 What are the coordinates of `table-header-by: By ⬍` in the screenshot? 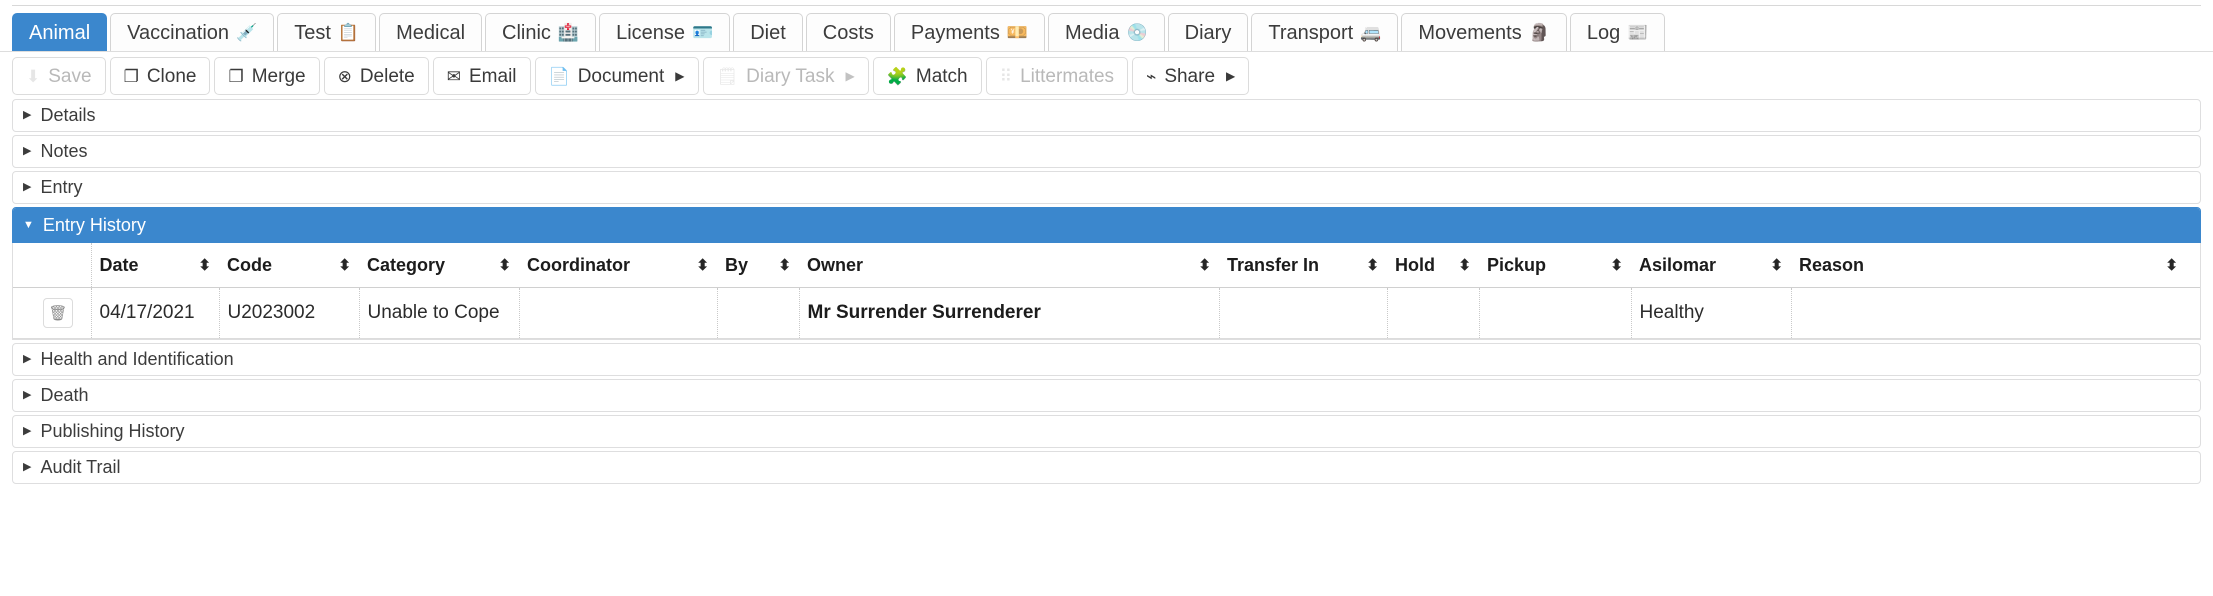 It's located at (758, 265).